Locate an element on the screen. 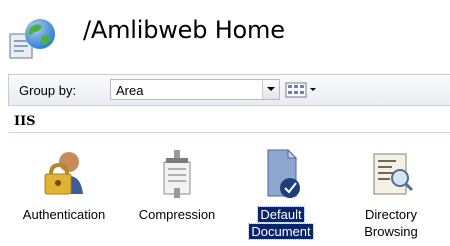  group-by-value: Area is located at coordinates (130, 90).